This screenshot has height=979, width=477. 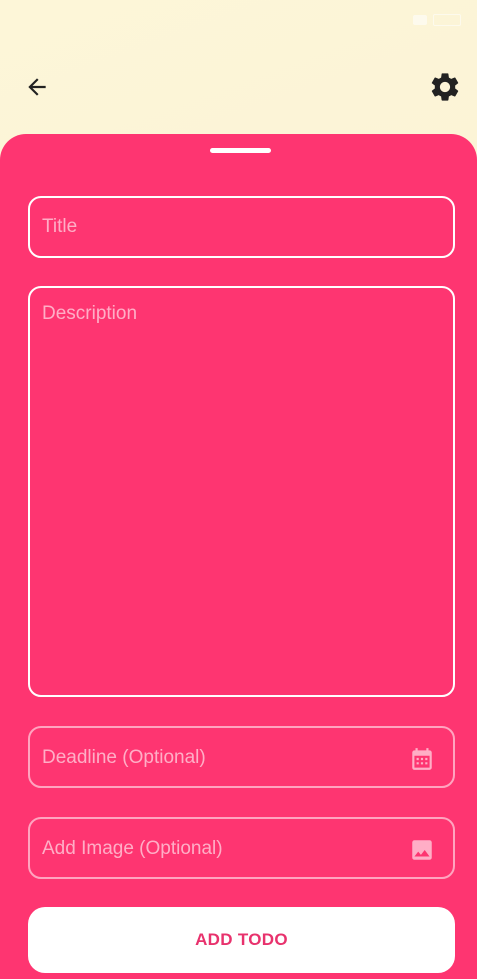 I want to click on status-icons, so click(x=437, y=20).